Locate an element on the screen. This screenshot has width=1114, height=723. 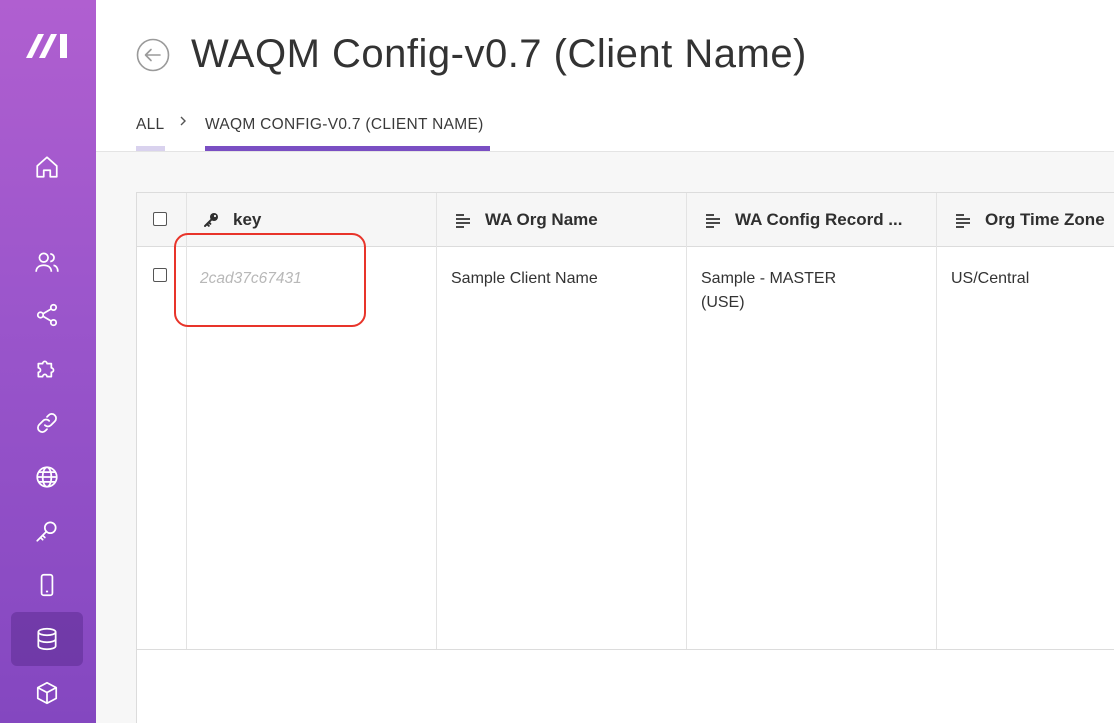
puzzle-icon is located at coordinates (46, 369).